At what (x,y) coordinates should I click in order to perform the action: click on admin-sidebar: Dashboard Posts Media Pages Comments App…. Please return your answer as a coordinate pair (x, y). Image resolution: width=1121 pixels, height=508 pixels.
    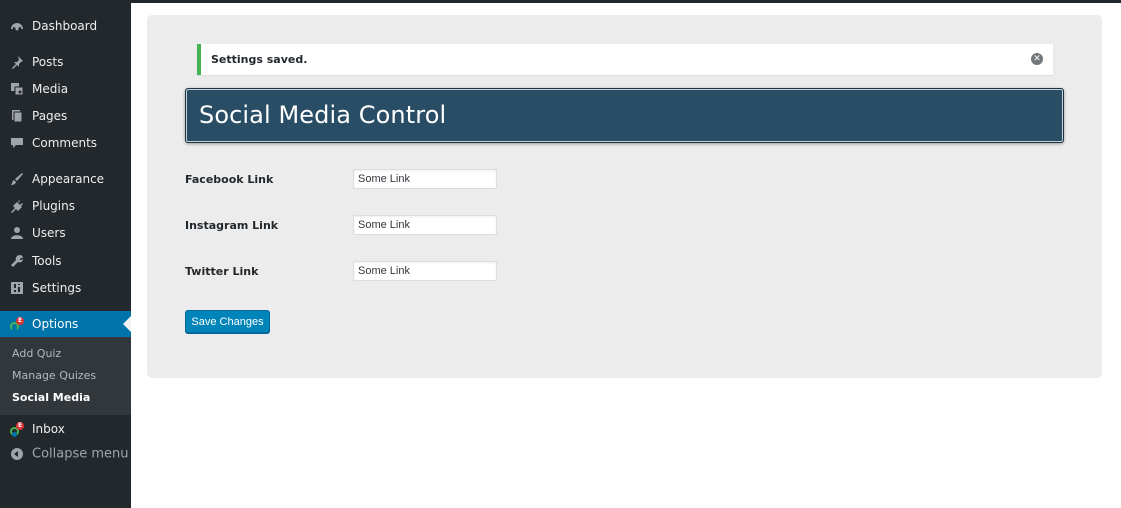
    Looking at the image, I should click on (65, 254).